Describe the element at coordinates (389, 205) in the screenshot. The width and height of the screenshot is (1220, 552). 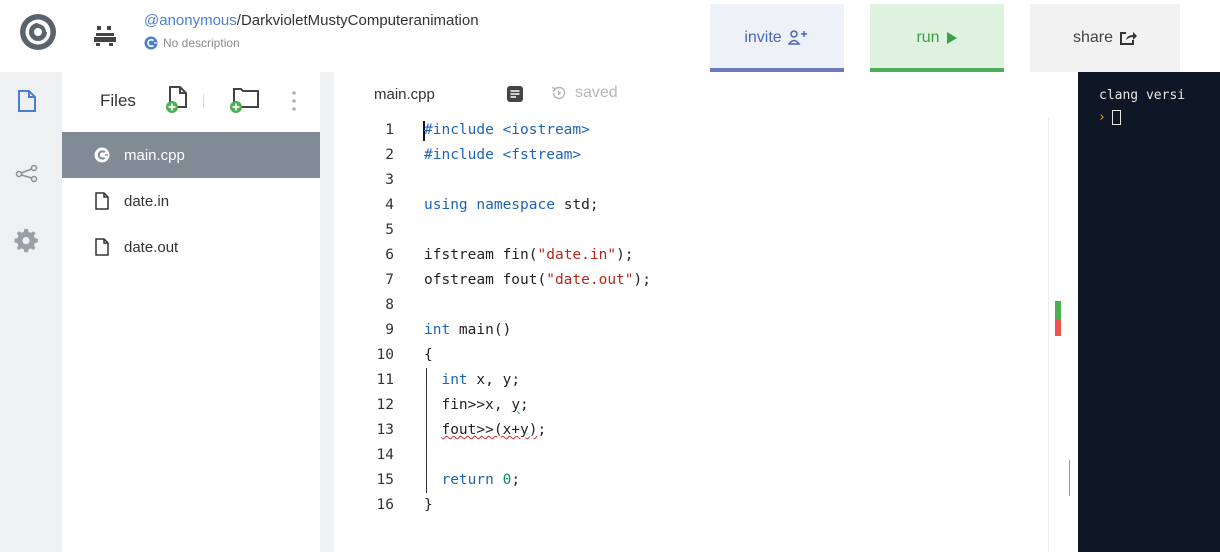
I see `line-number: 4` at that location.